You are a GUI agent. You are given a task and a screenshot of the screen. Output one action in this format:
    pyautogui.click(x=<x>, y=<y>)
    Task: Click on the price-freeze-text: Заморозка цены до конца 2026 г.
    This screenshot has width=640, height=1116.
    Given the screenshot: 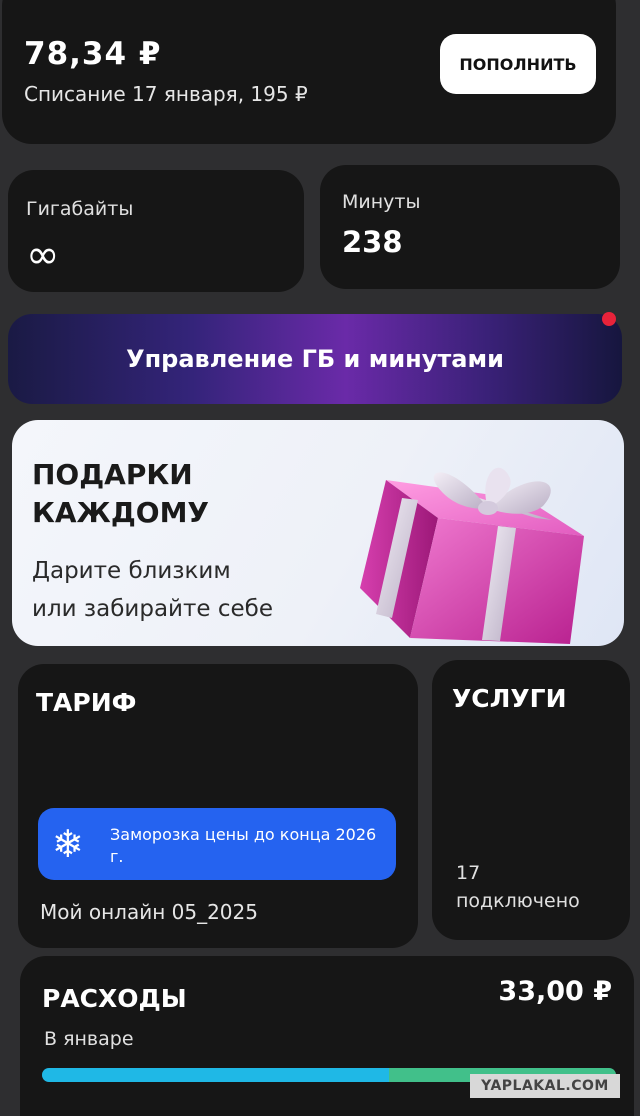 What is the action you would take?
    pyautogui.click(x=243, y=845)
    